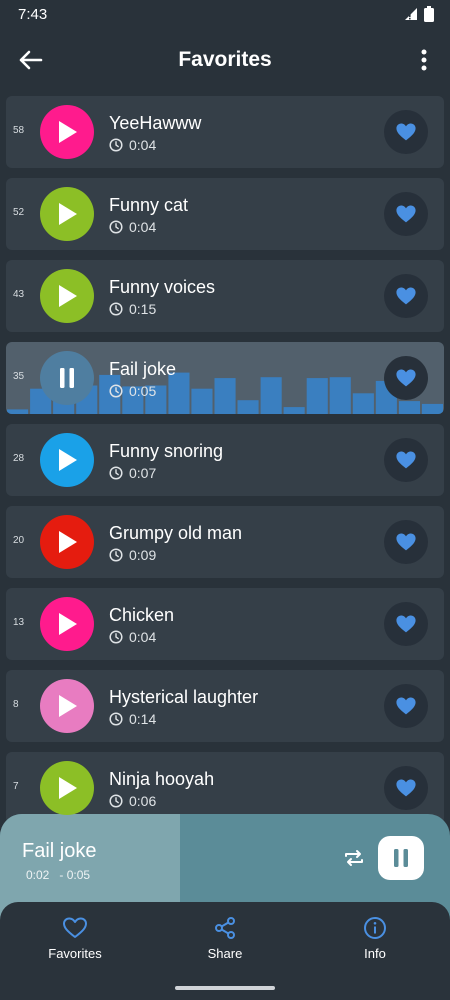  What do you see at coordinates (75, 951) in the screenshot?
I see `nav-favorites: Favorites` at bounding box center [75, 951].